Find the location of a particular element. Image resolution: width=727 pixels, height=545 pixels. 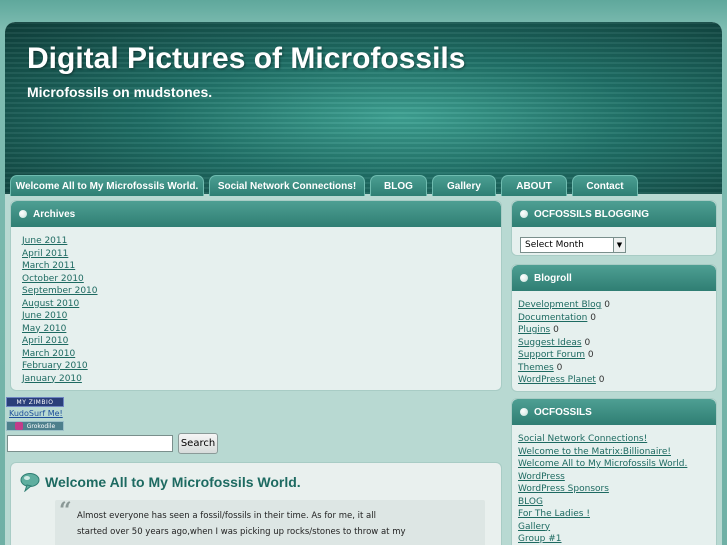

archives-title: Archives is located at coordinates (54, 214).